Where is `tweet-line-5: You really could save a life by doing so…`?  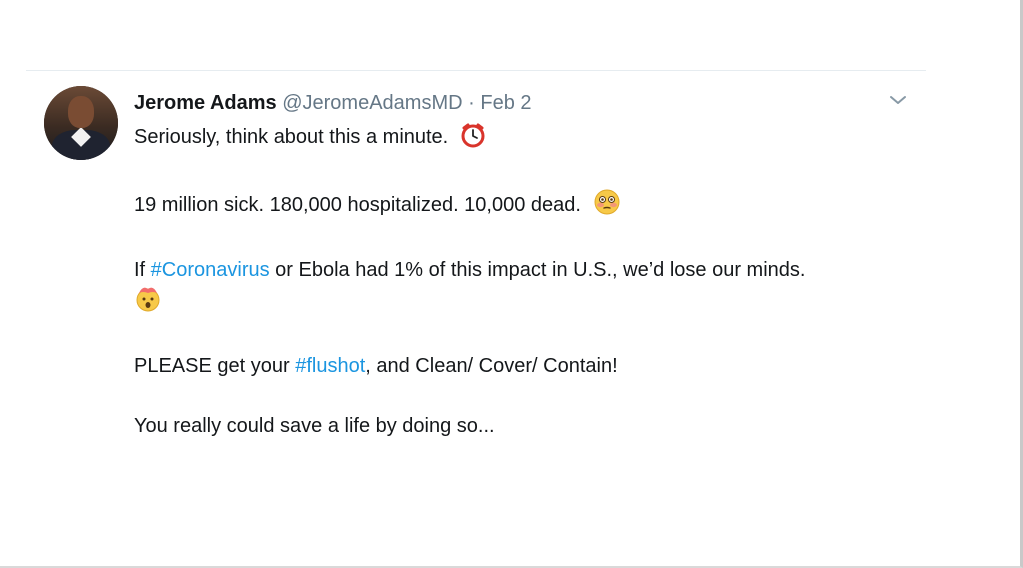
tweet-line-5: You really could save a life by doing so… is located at coordinates (519, 426).